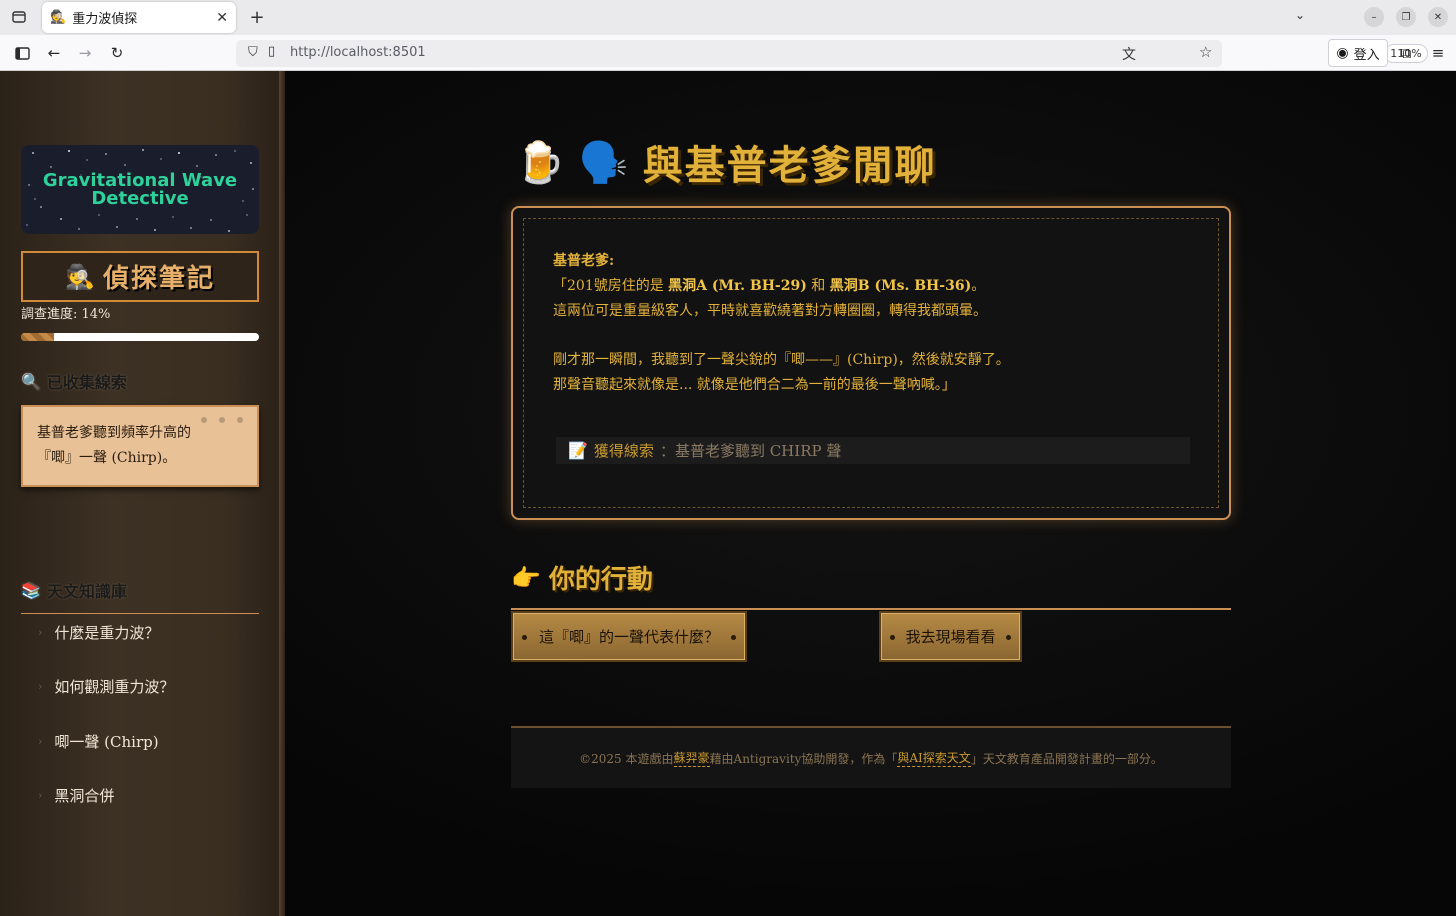 The height and width of the screenshot is (916, 1456). Describe the element at coordinates (691, 758) in the screenshot. I see `author-link: 蘇羿豪` at that location.